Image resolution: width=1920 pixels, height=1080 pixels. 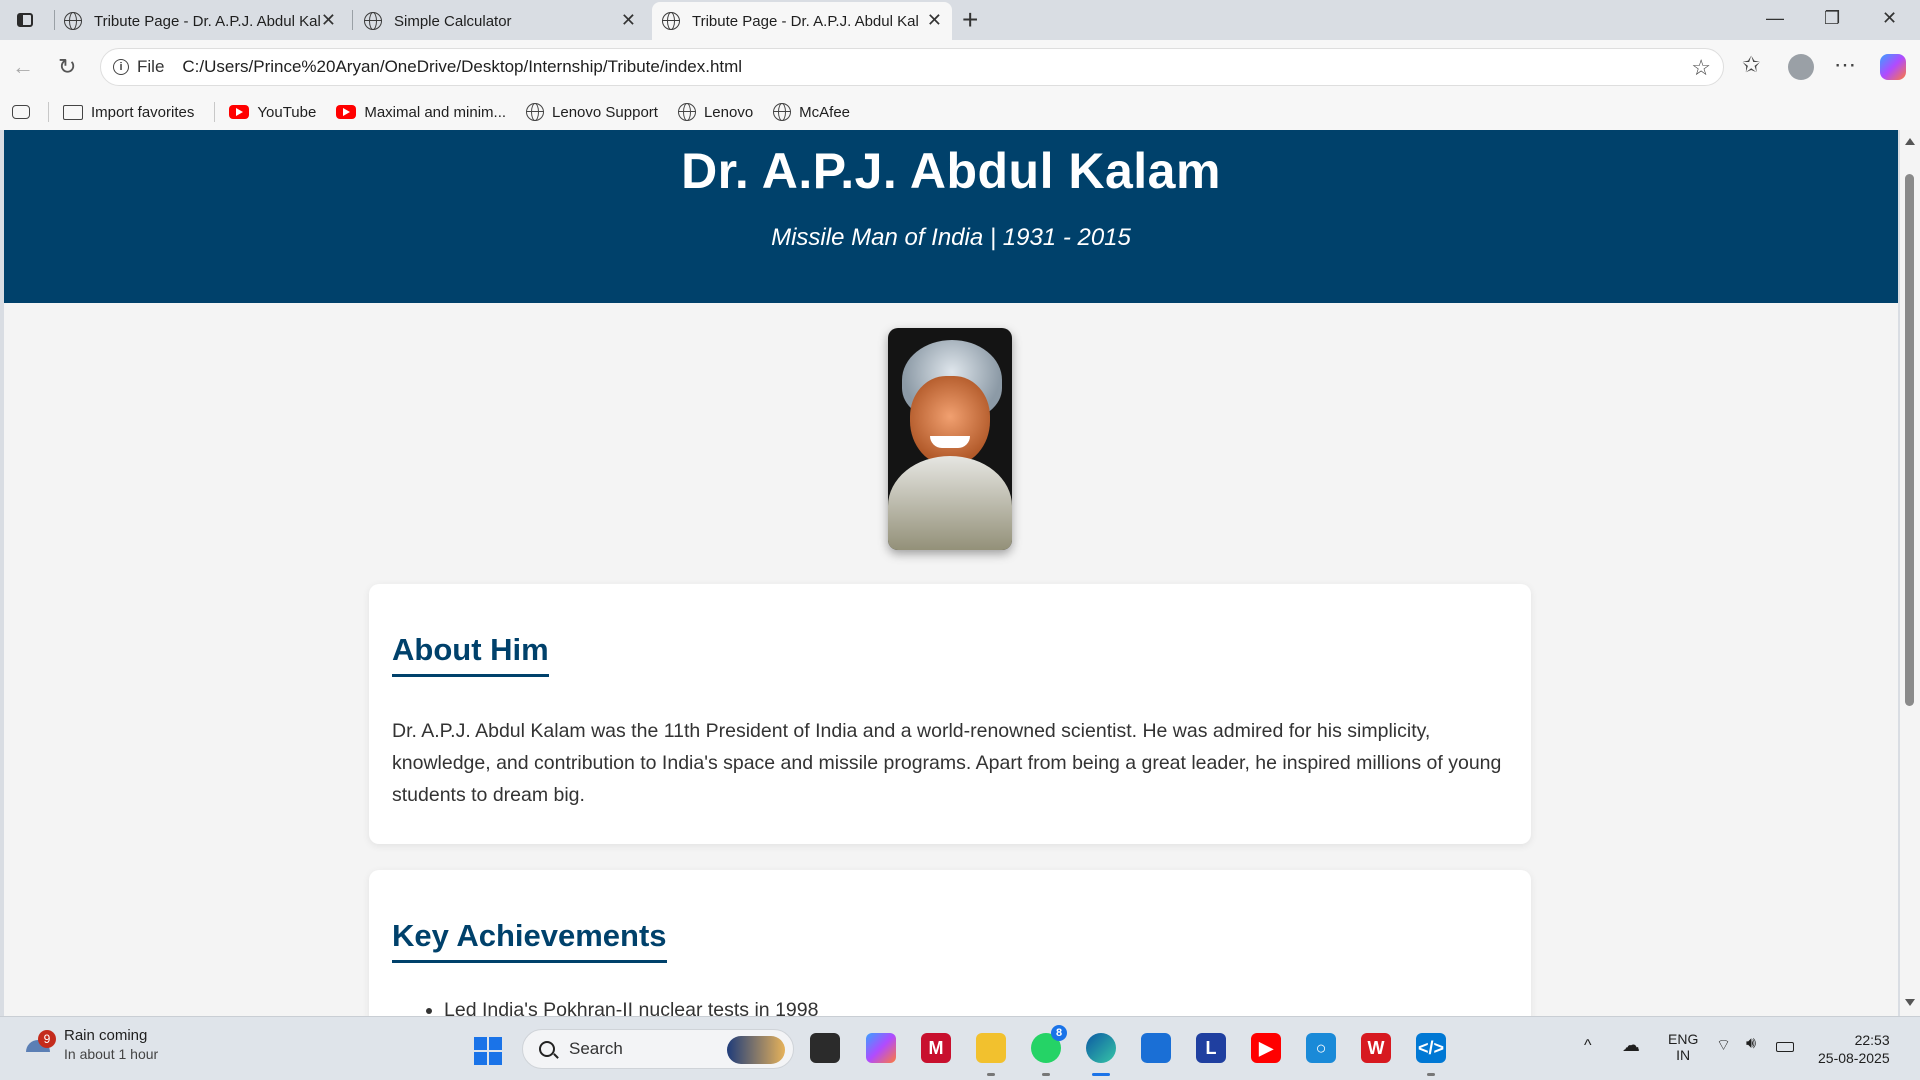 I want to click on about-heading: About Him, so click(x=470, y=654).